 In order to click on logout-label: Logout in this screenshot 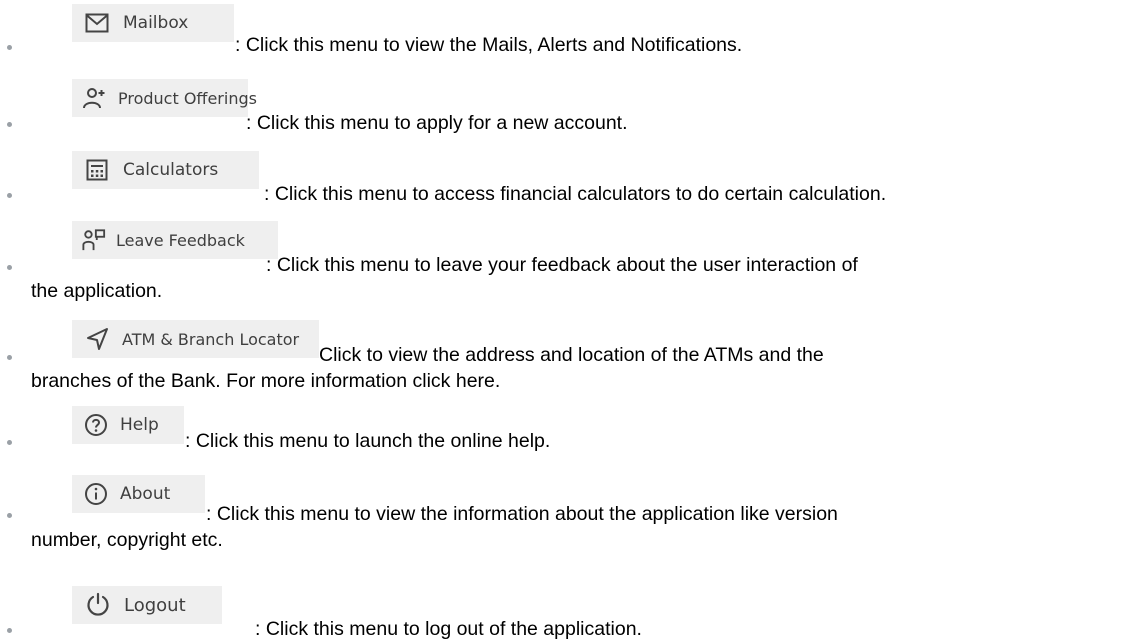, I will do `click(155, 605)`.